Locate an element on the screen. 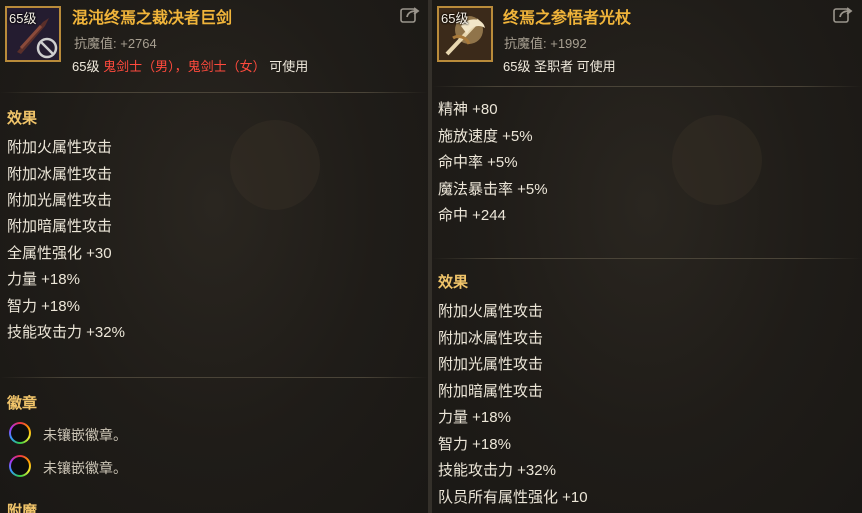  emblem-header: 徽章 is located at coordinates (22, 403).